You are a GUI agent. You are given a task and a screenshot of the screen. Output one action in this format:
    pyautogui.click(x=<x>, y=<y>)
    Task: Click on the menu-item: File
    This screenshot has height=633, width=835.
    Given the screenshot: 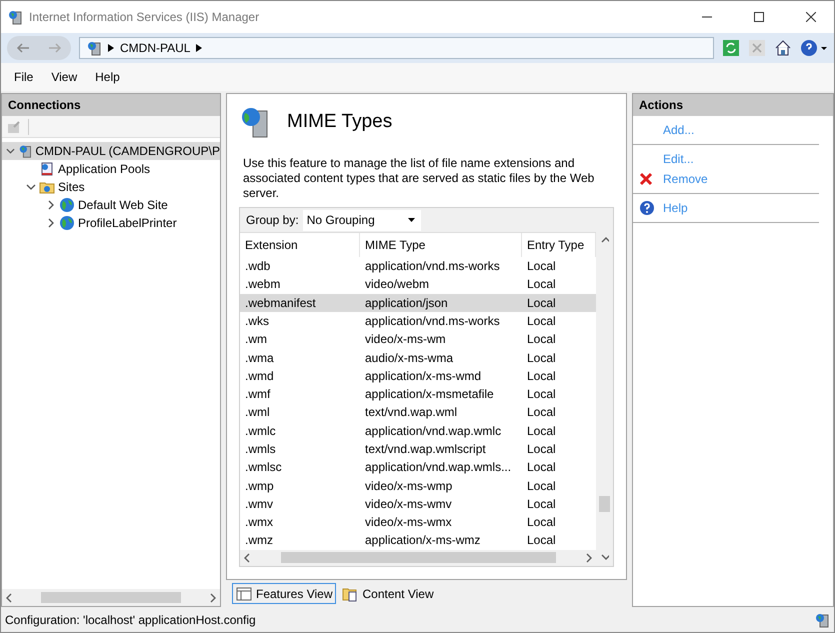 What is the action you would take?
    pyautogui.click(x=23, y=77)
    